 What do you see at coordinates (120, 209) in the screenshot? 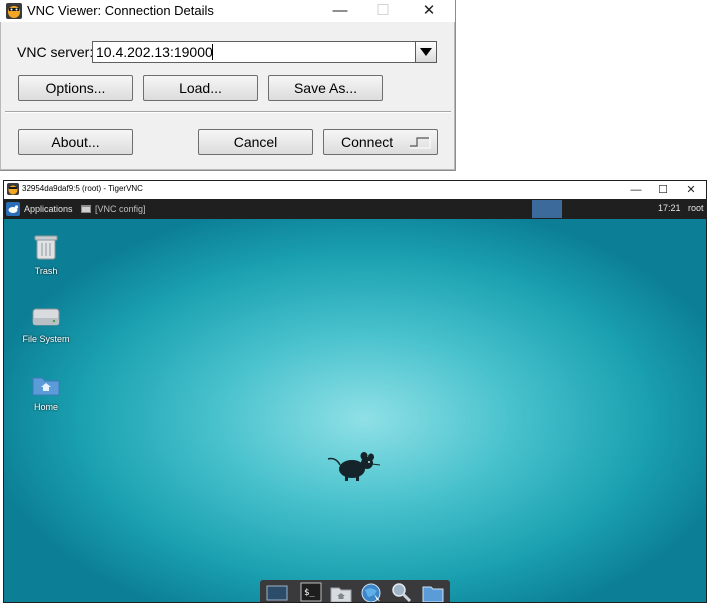
I see `taskbar-item-label: [VNC config]` at bounding box center [120, 209].